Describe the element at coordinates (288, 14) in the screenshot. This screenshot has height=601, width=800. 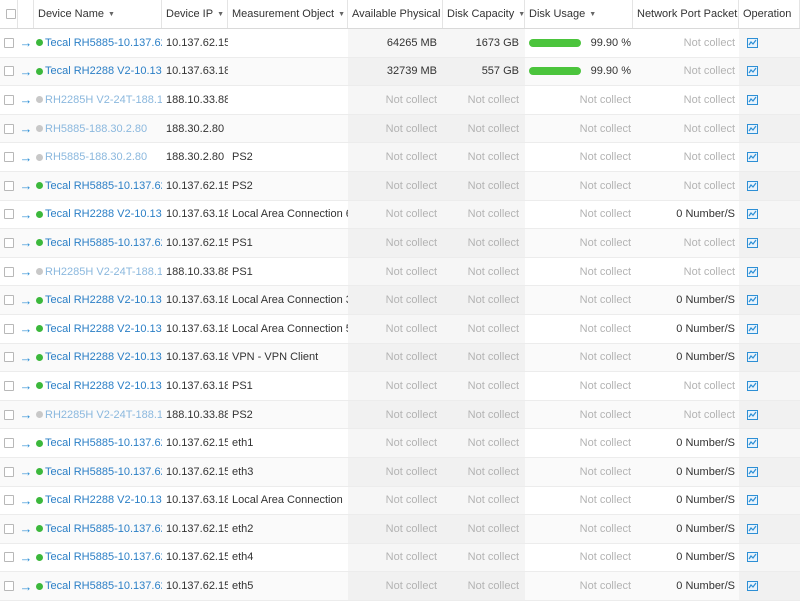
I see `column-header-measurement-object: Measurement Object ▼` at that location.